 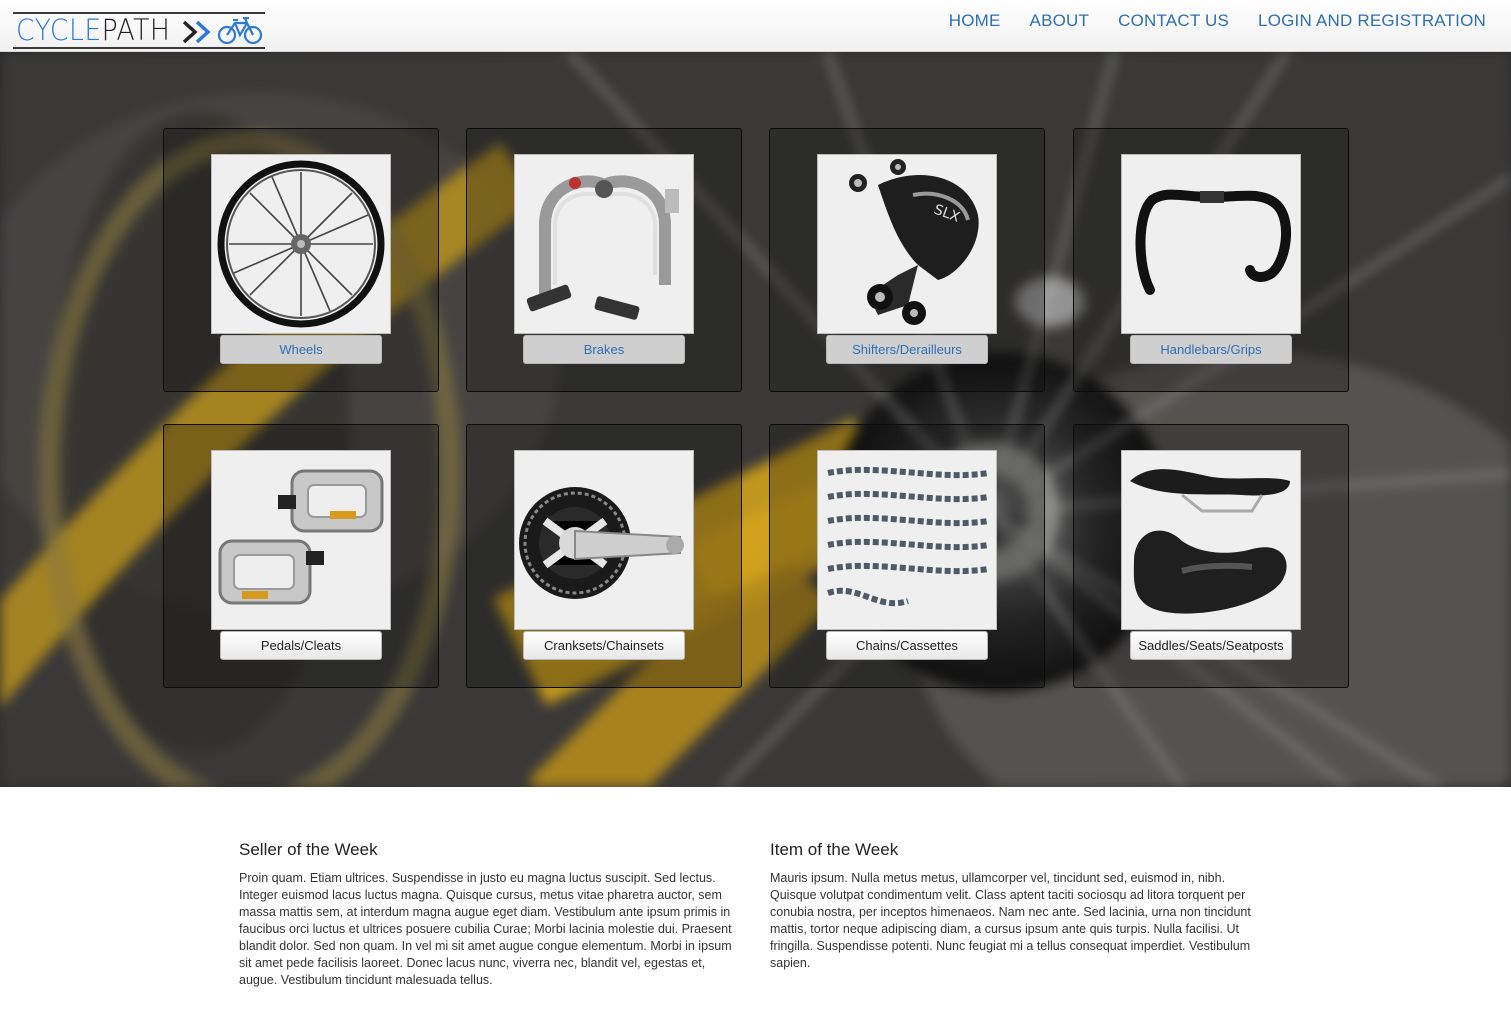 I want to click on category-button-saddles: Saddles/Seats/Seatposts, so click(x=1211, y=645).